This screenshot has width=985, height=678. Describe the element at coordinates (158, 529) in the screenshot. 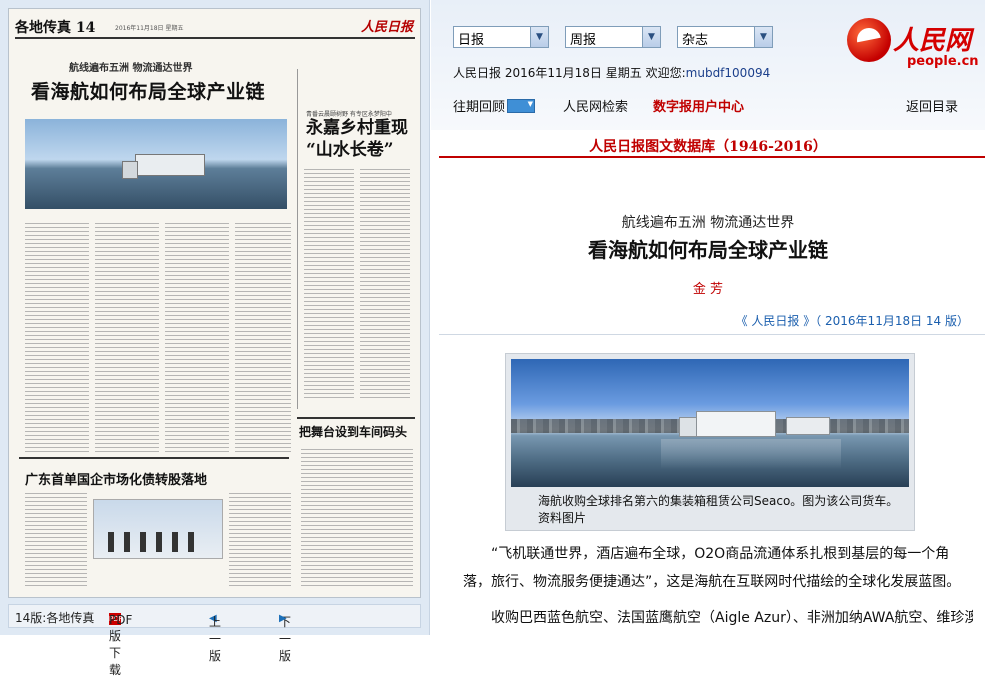

I see `bottom-photo` at that location.